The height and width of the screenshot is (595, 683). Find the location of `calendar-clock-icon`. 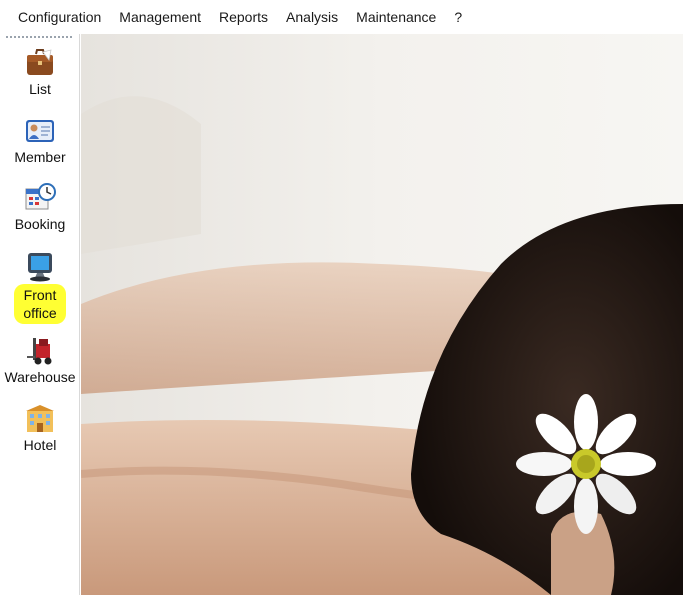

calendar-clock-icon is located at coordinates (40, 196).